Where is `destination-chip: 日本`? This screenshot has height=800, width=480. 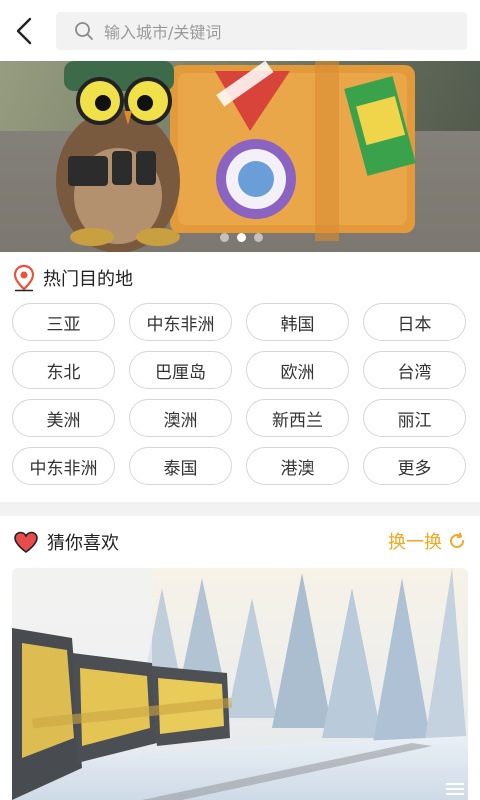
destination-chip: 日本 is located at coordinates (414, 322).